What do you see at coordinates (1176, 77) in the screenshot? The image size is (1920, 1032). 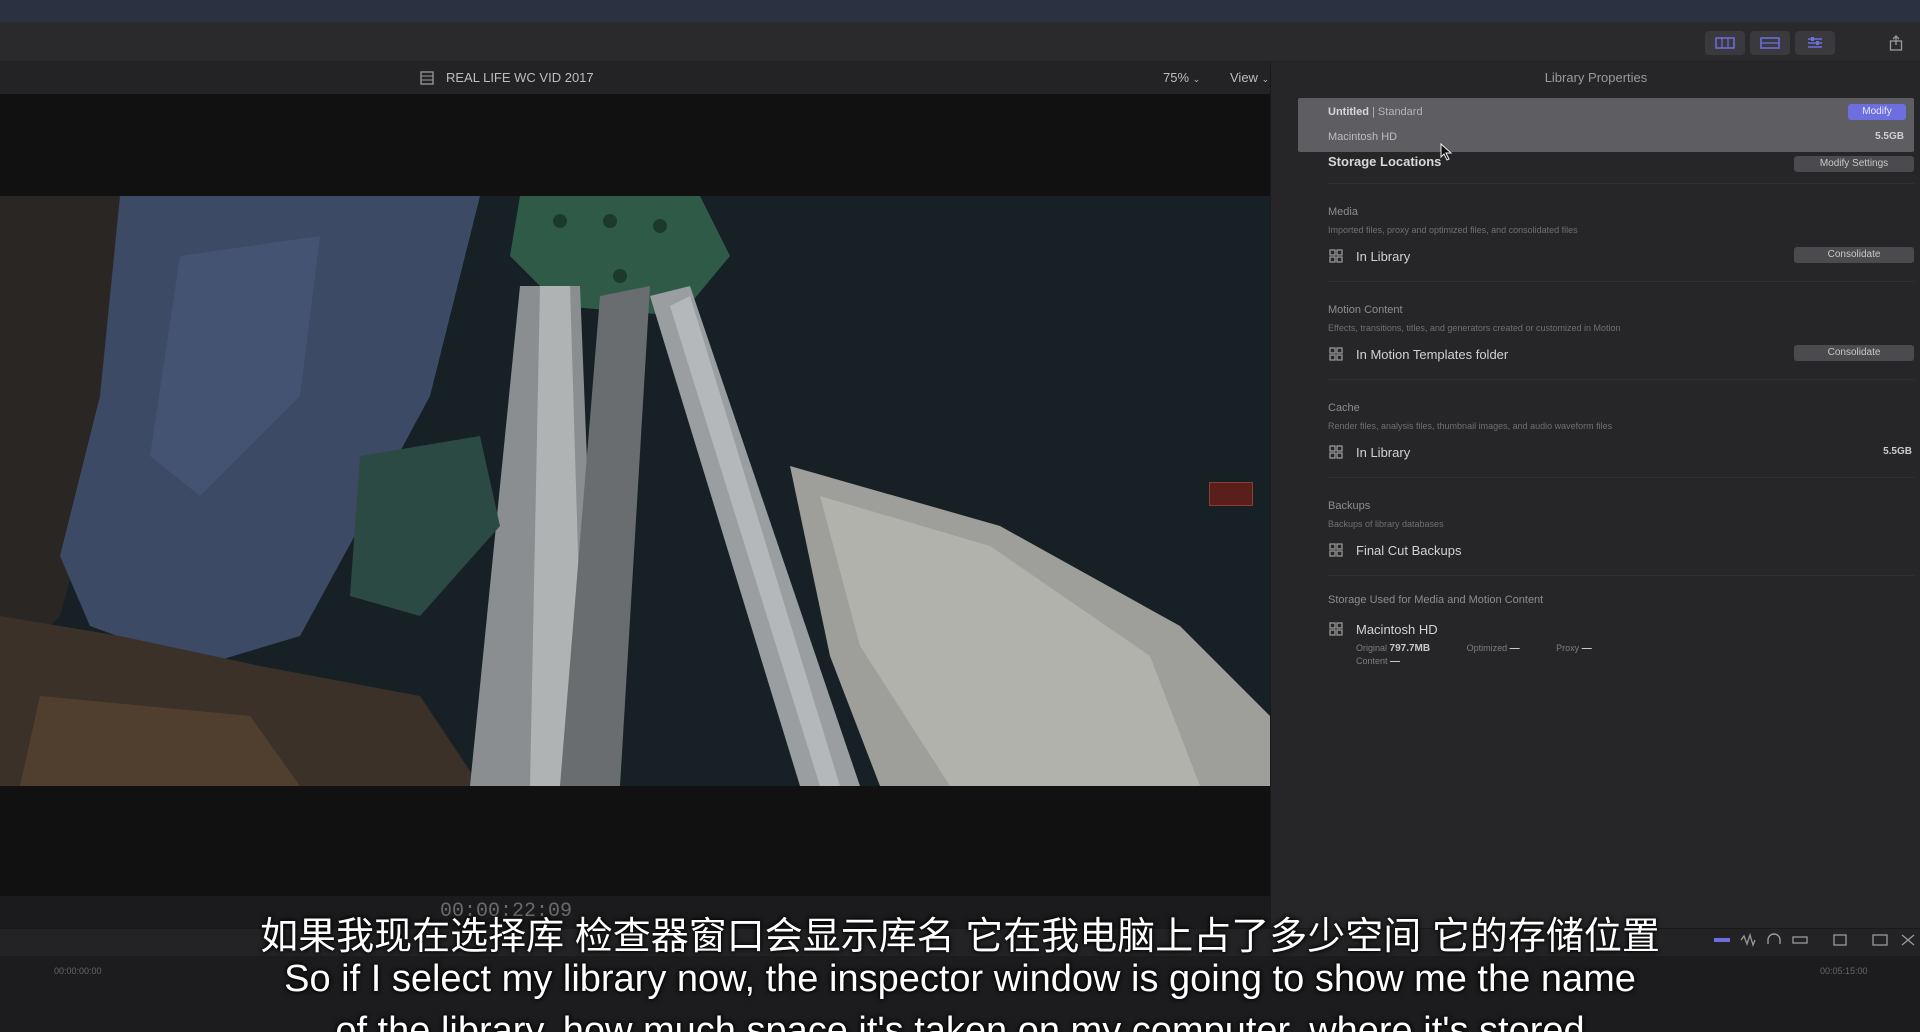 I see `zoom-value: 75%` at bounding box center [1176, 77].